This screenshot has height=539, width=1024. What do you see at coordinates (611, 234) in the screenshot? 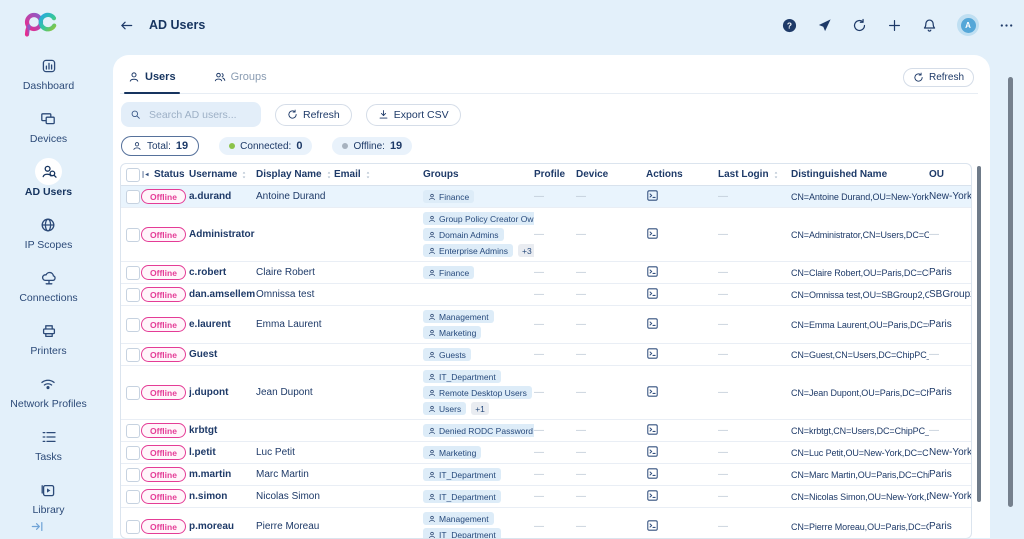
I see `device-cell: —` at bounding box center [611, 234].